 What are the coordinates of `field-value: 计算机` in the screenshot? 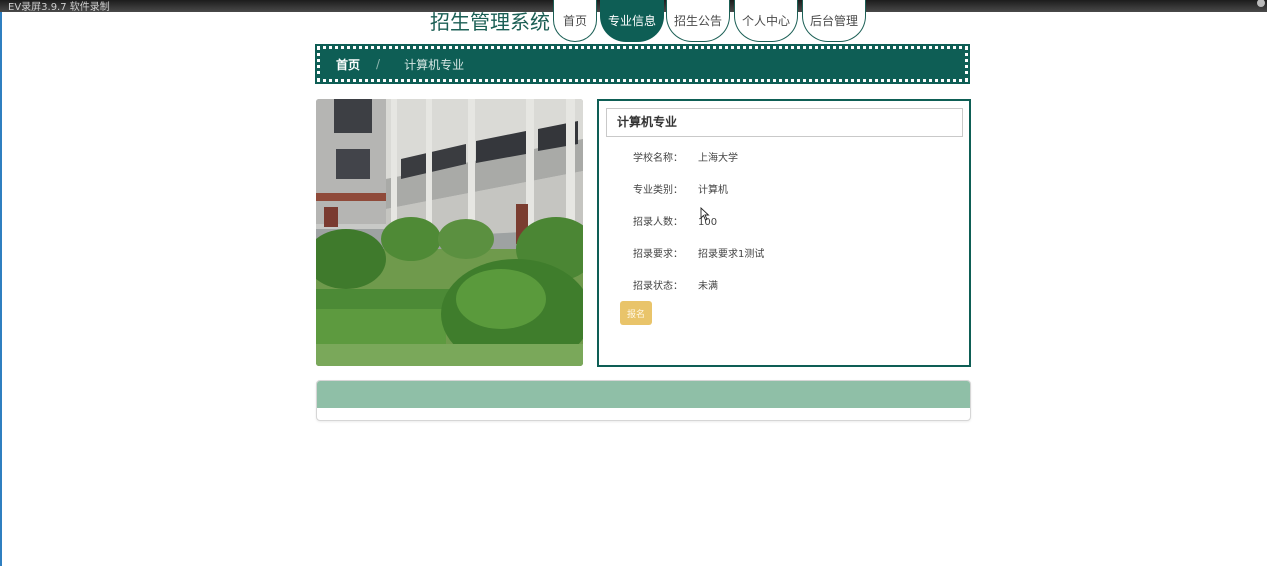 It's located at (713, 190).